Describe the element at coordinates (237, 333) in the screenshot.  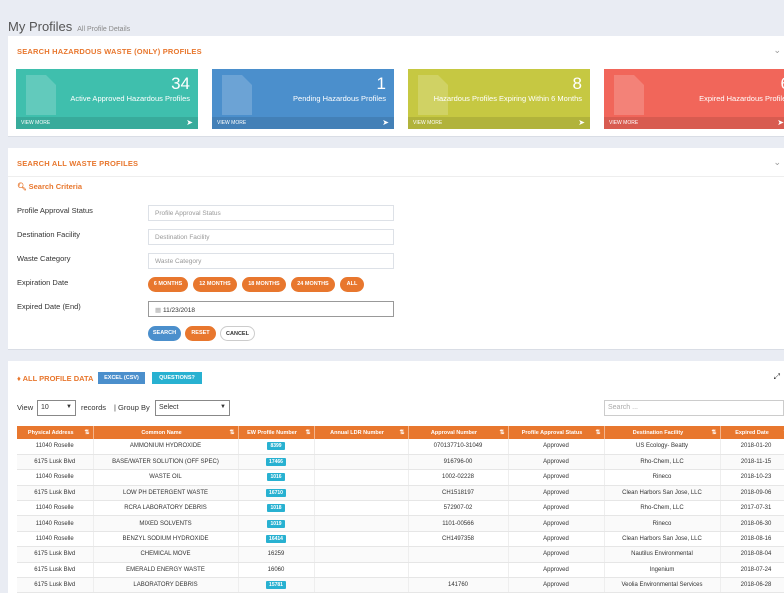
I see `cancel-button: CANCEL` at that location.